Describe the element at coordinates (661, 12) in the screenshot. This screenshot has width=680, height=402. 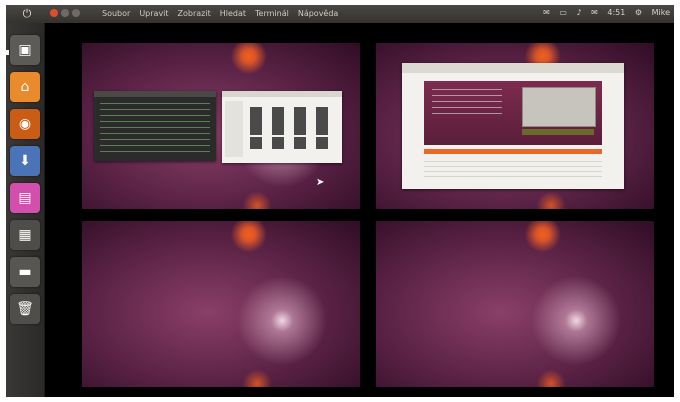
I see `user-name: Mike` at that location.